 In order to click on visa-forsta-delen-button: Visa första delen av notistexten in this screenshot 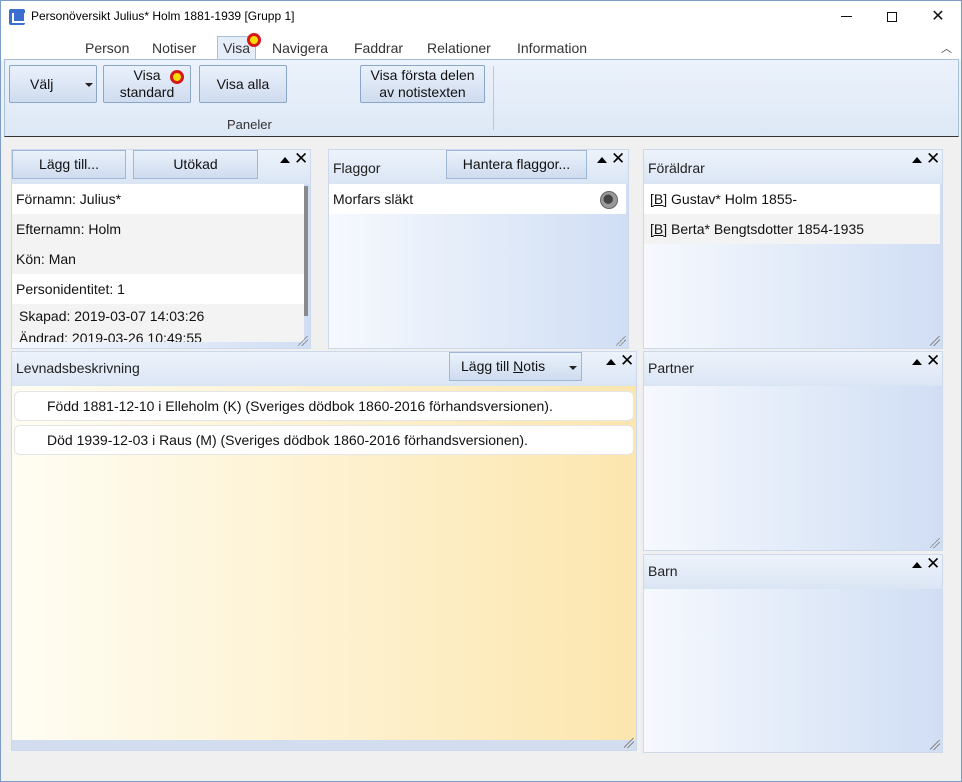, I will do `click(422, 84)`.